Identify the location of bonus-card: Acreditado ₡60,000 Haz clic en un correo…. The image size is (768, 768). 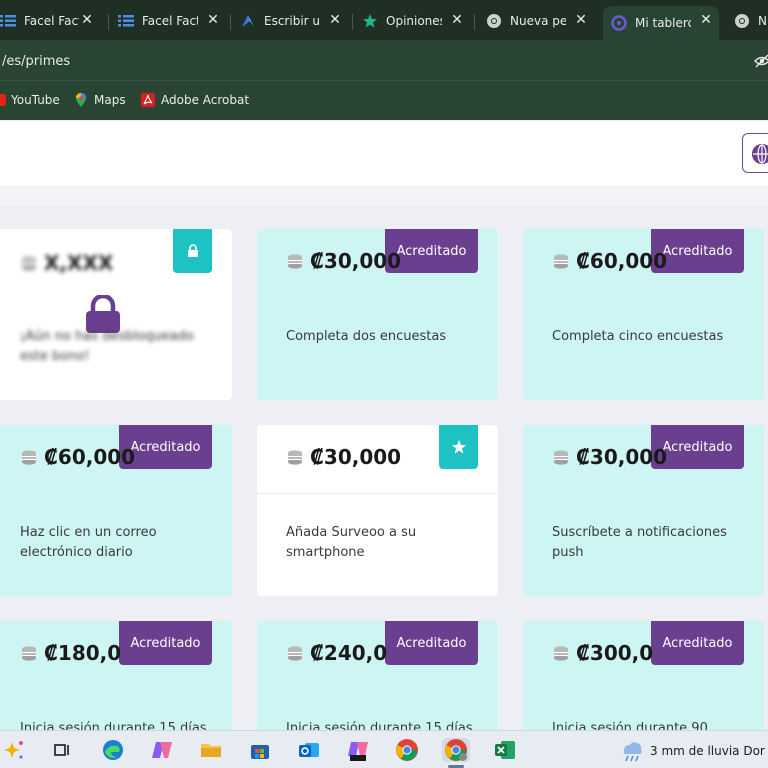
(116, 510).